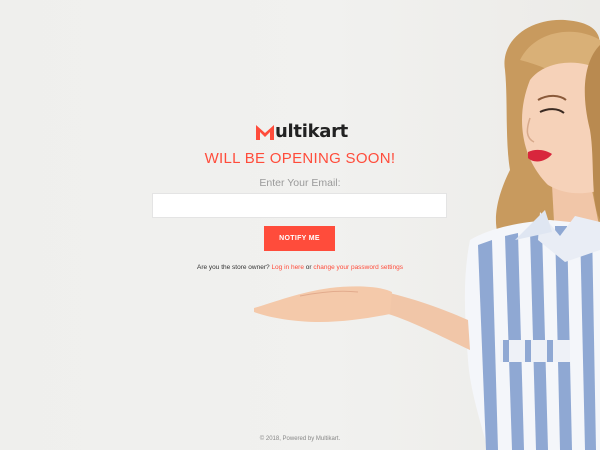 The width and height of the screenshot is (600, 450). Describe the element at coordinates (300, 183) in the screenshot. I see `email-label: Enter Your Email:` at that location.